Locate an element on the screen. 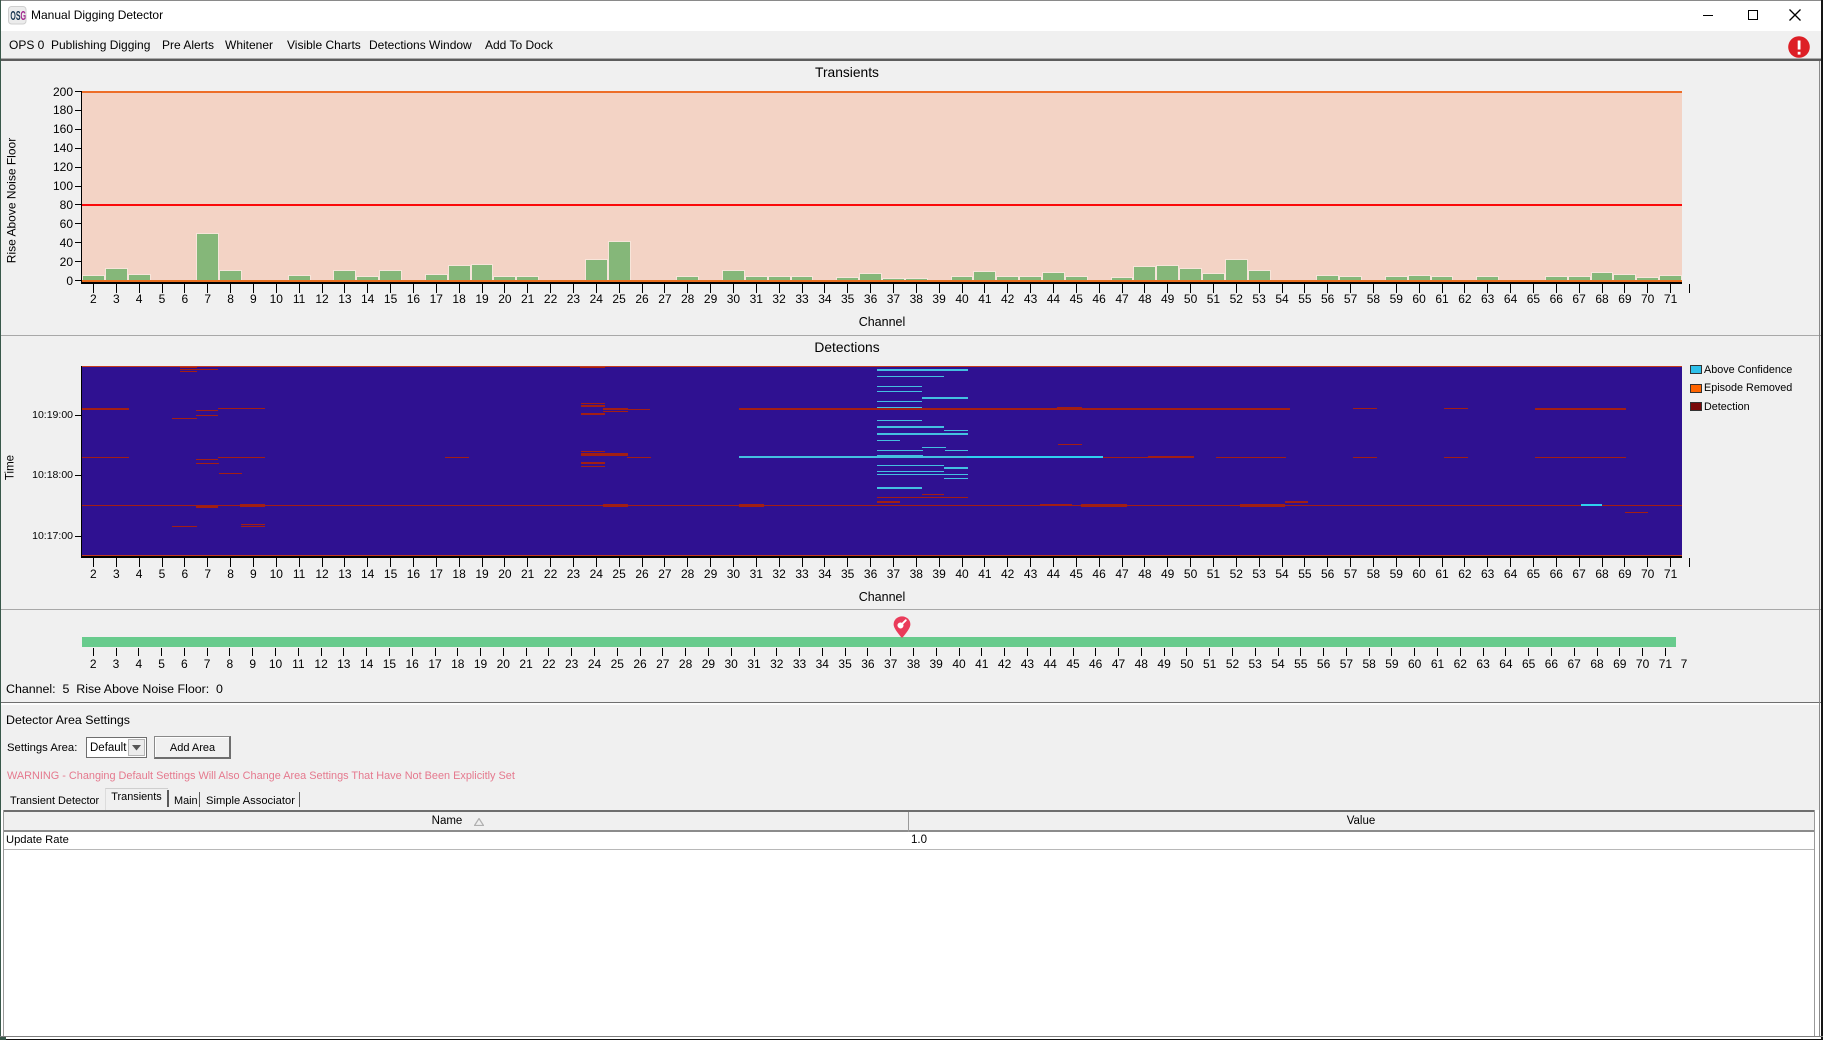 Image resolution: width=1823 pixels, height=1040 pixels. svg-text: OSG is located at coordinates (18, 17).